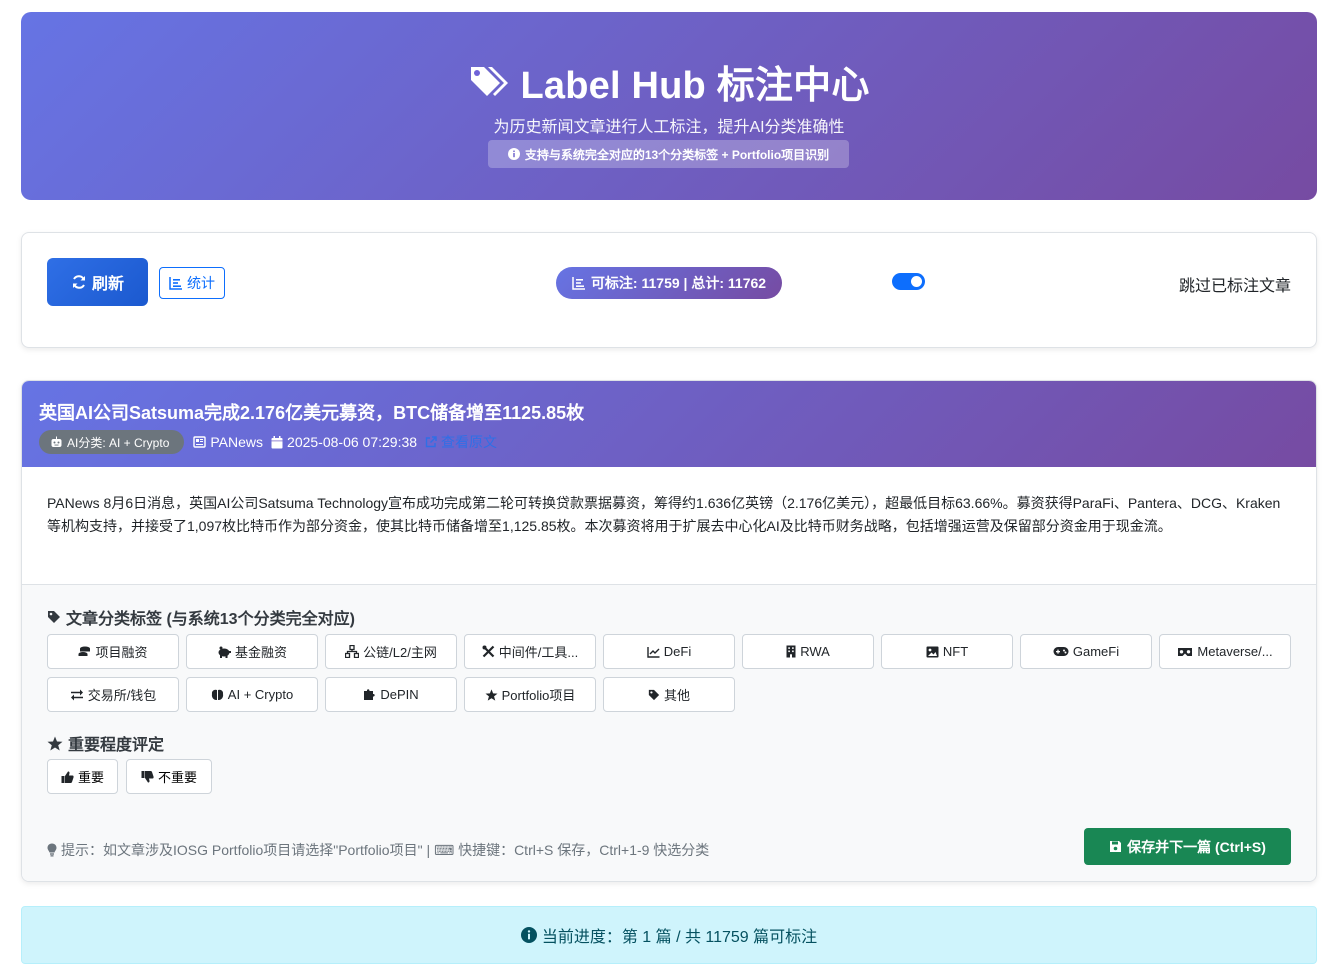 The image size is (1339, 980). Describe the element at coordinates (530, 694) in the screenshot. I see `category-button: Portfolio项目` at that location.